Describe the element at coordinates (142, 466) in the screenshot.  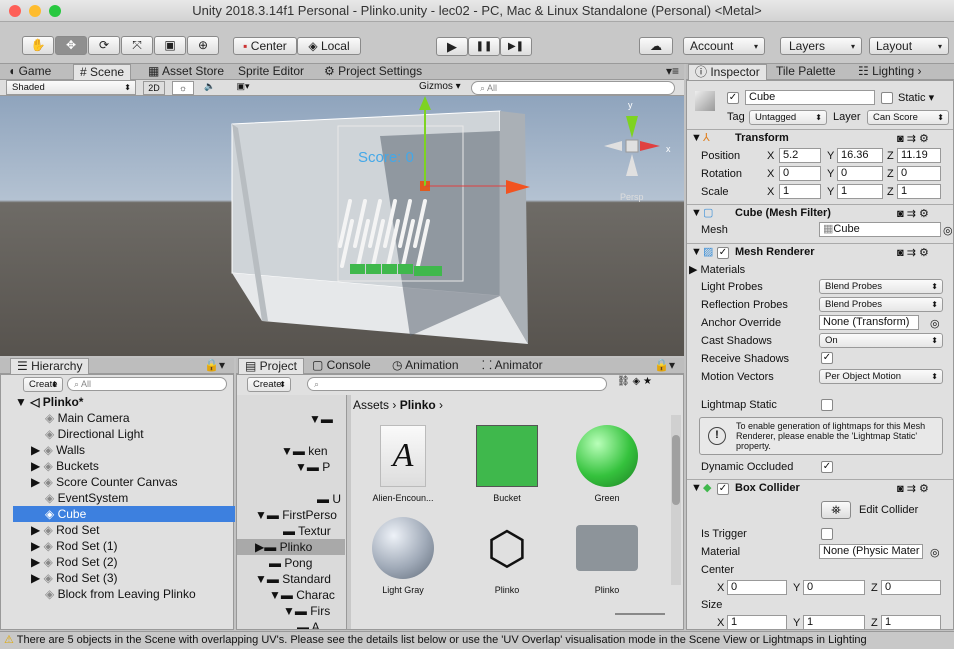
I see `hierarchy-item-buckets: ▶ ◈ Buckets` at that location.